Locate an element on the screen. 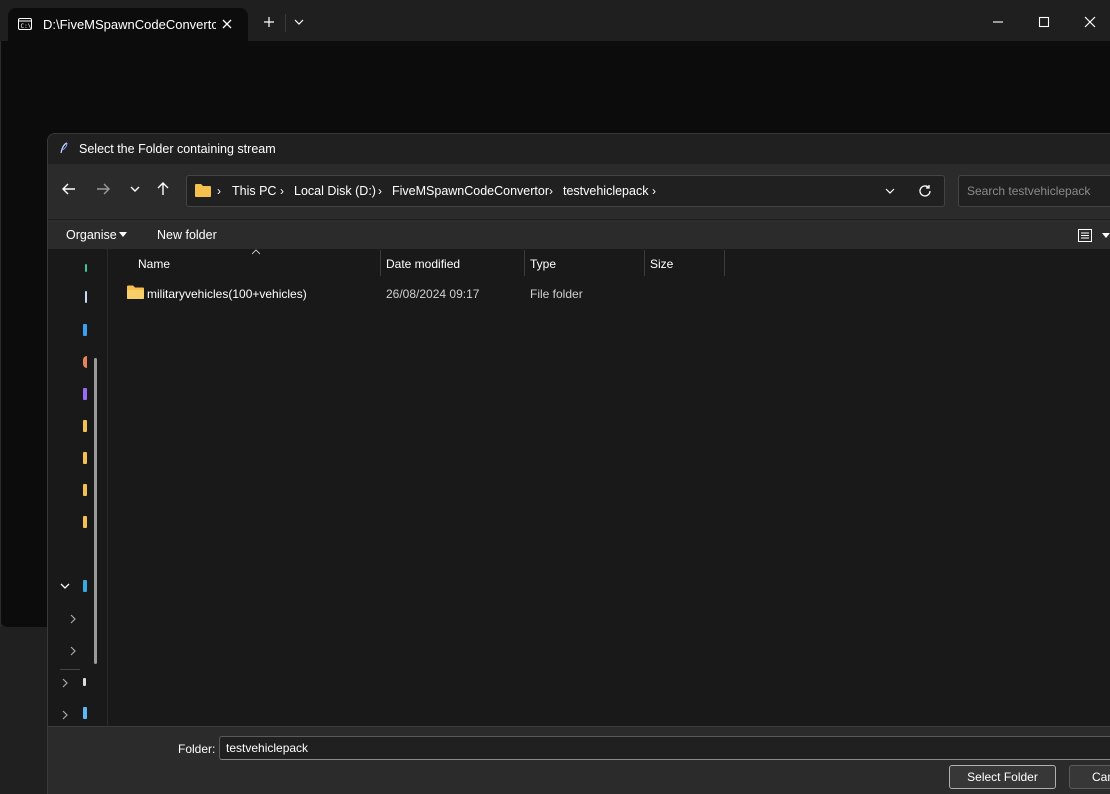 This screenshot has height=794, width=1110. column-header-type: Type is located at coordinates (543, 264).